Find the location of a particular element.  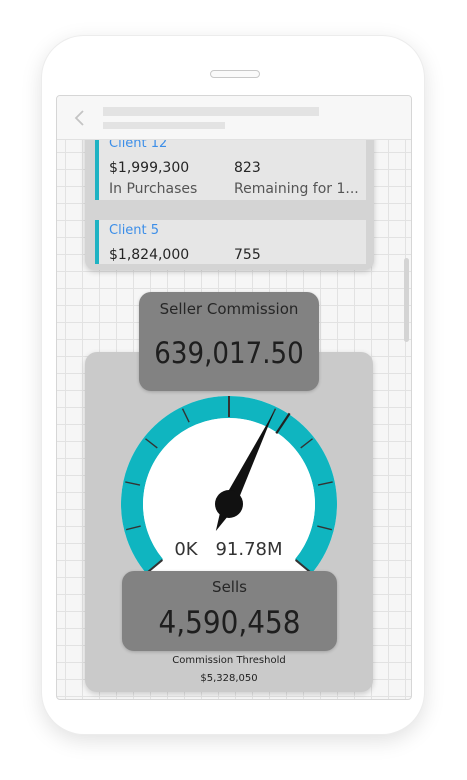

client-amount-label: In Purchases is located at coordinates (153, 189).